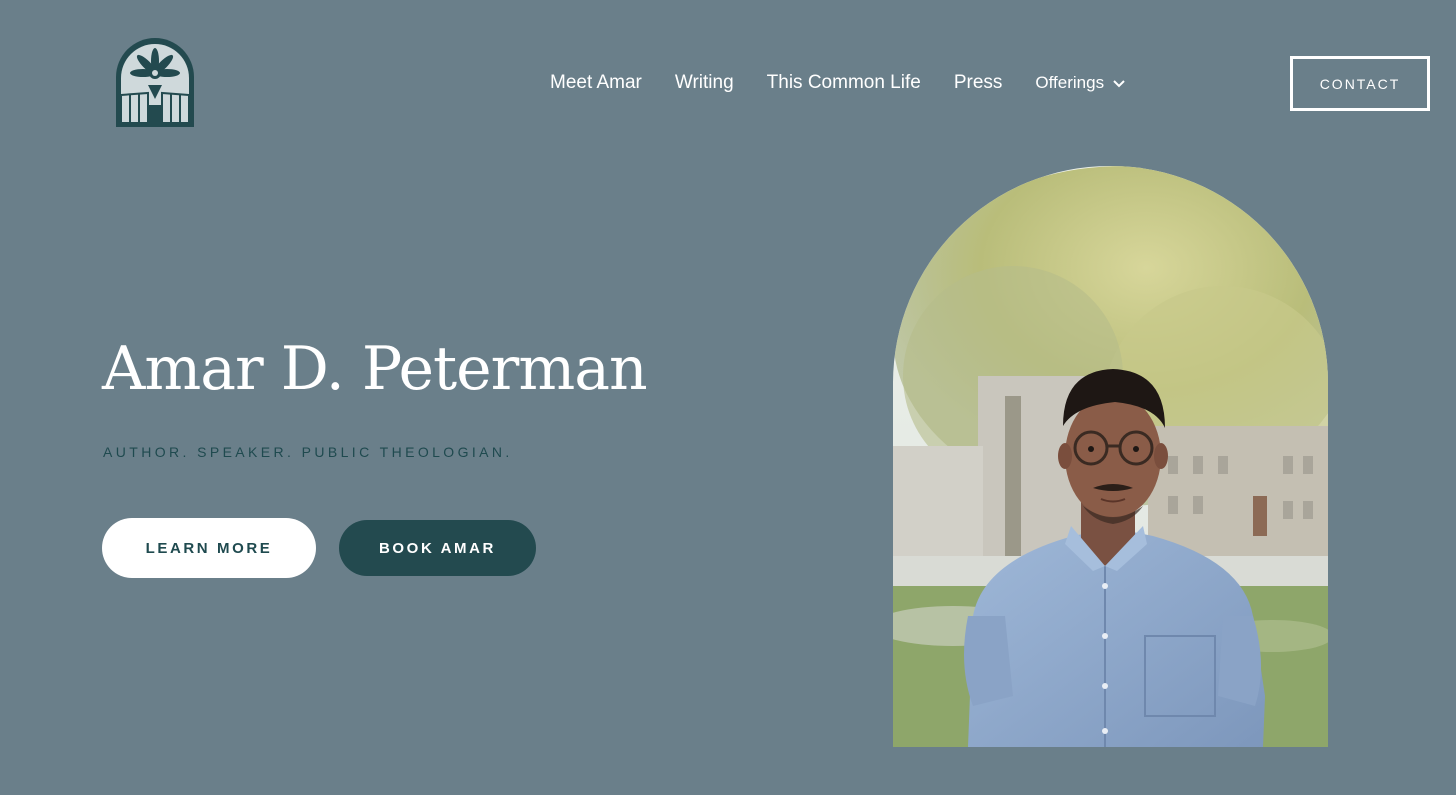 The width and height of the screenshot is (1456, 795). I want to click on nav-link-offerings: Offerings, so click(1069, 83).